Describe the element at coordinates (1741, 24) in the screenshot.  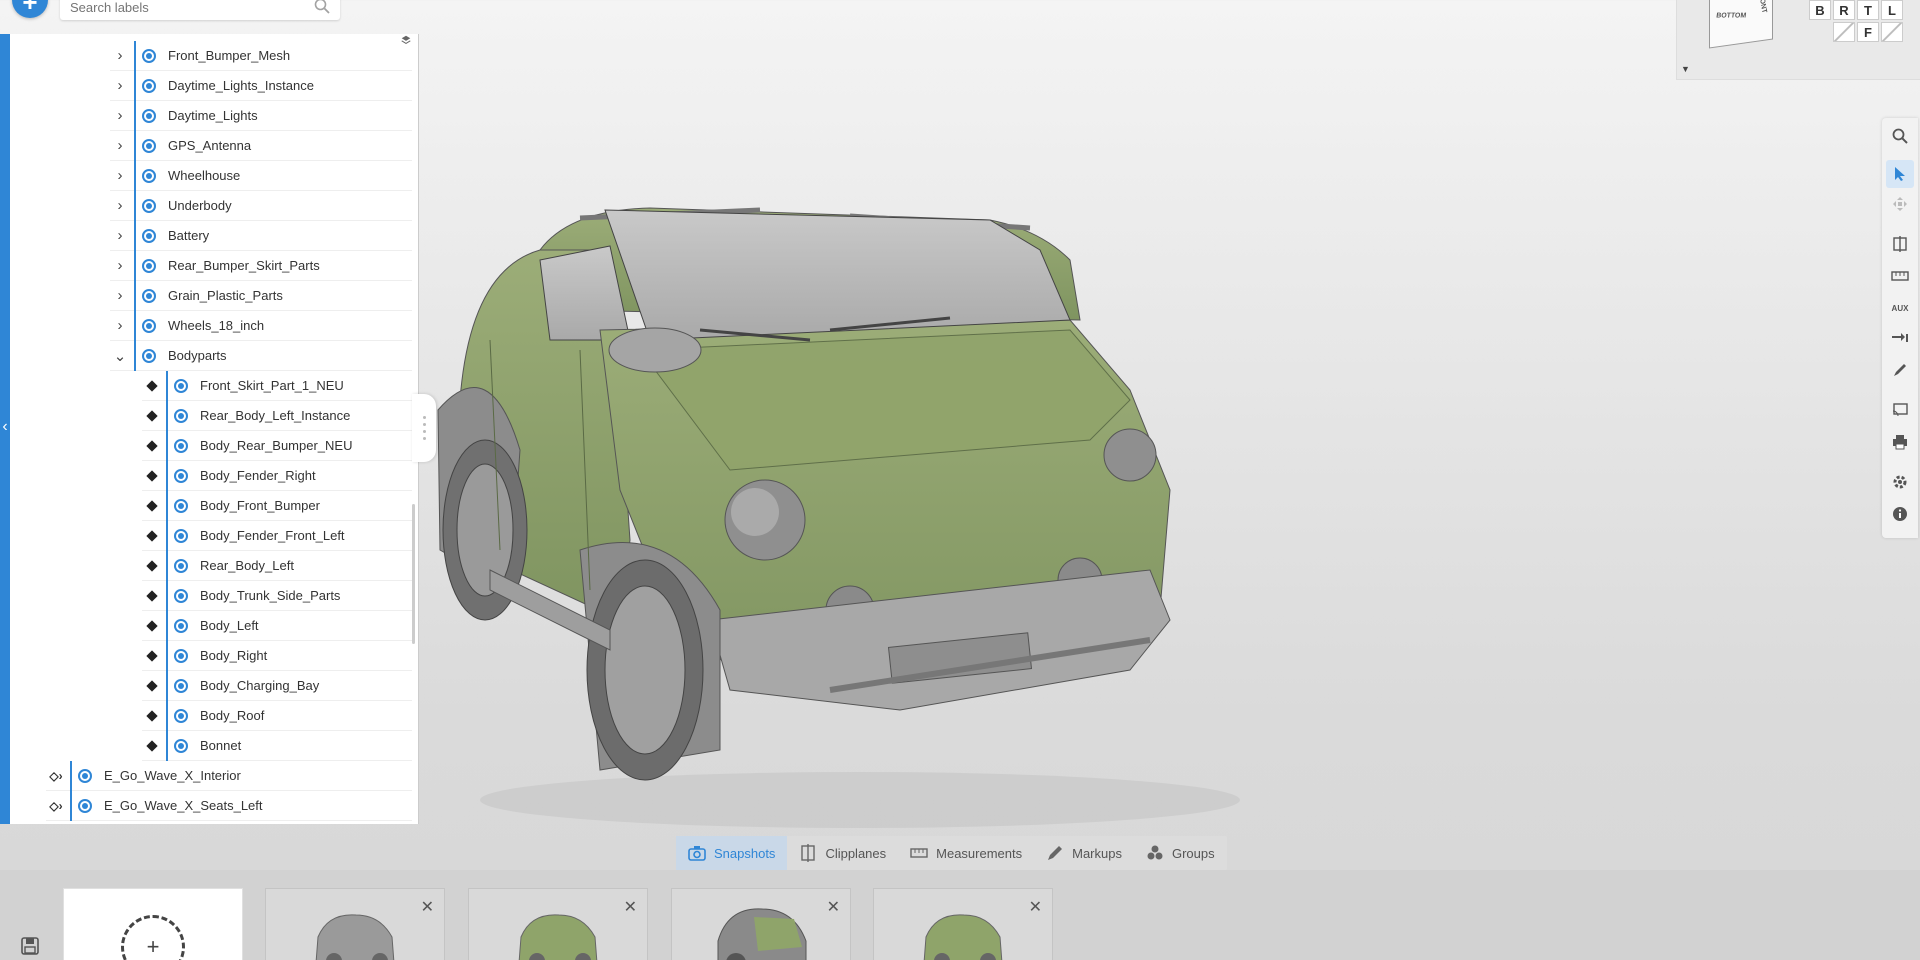
I see `navigation-cube: BOTTOM FRONT` at that location.